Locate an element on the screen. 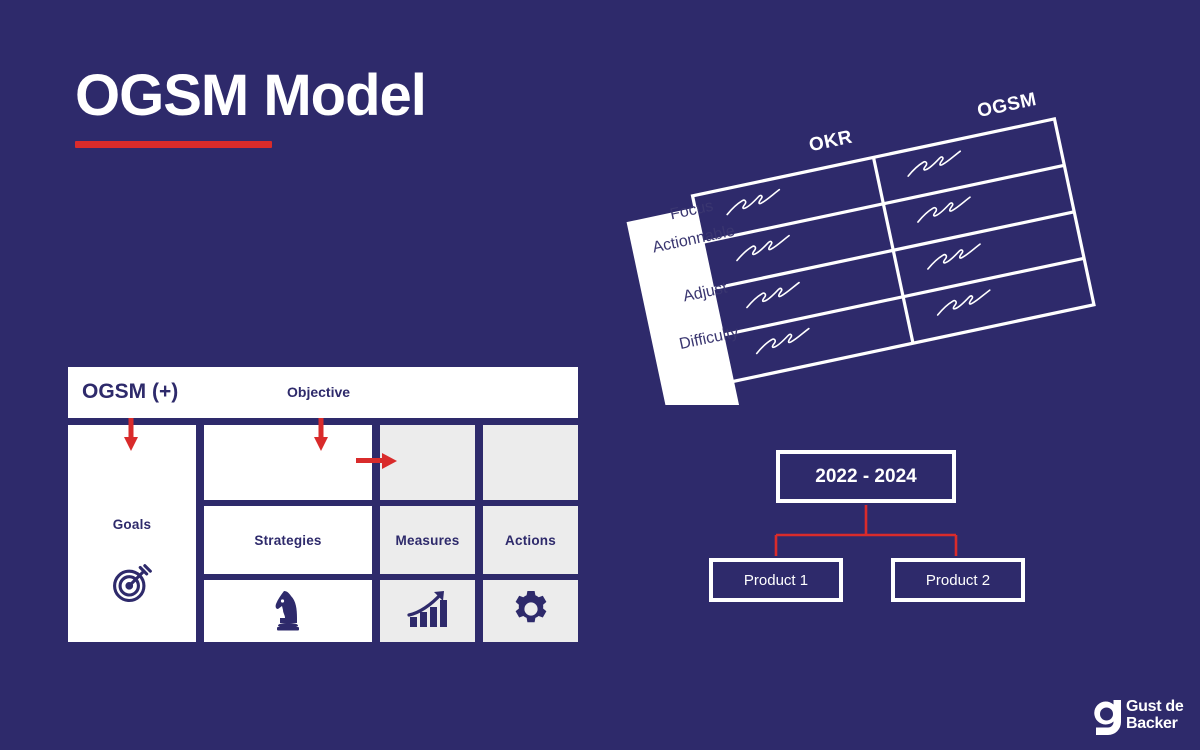 The height and width of the screenshot is (750, 1200). product-roadmap-tree: 2022 - 2024 Product 1 Product 2 is located at coordinates (870, 525).